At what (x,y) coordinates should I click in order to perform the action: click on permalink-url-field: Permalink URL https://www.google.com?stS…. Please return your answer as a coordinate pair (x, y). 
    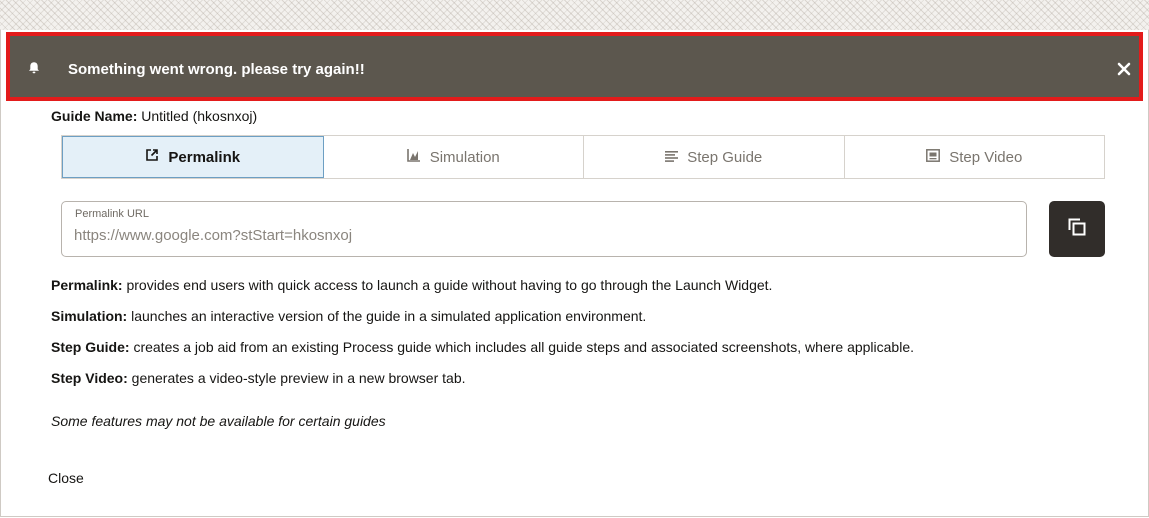
    Looking at the image, I should click on (544, 229).